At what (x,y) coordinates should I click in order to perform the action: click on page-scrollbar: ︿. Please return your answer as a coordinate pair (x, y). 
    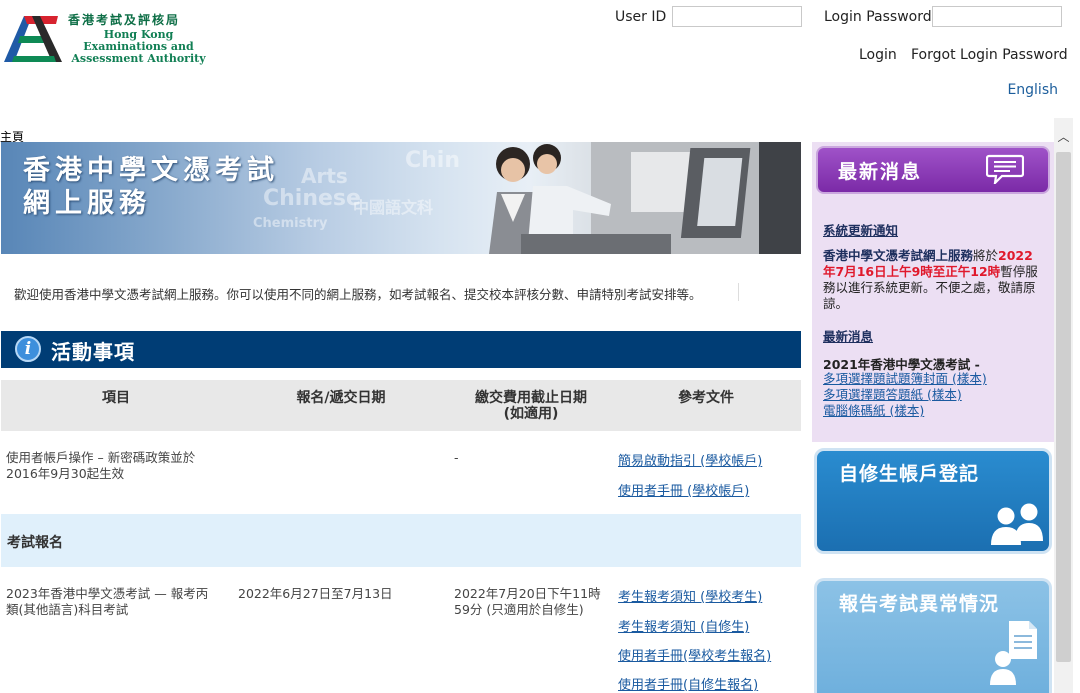
    Looking at the image, I should click on (1063, 405).